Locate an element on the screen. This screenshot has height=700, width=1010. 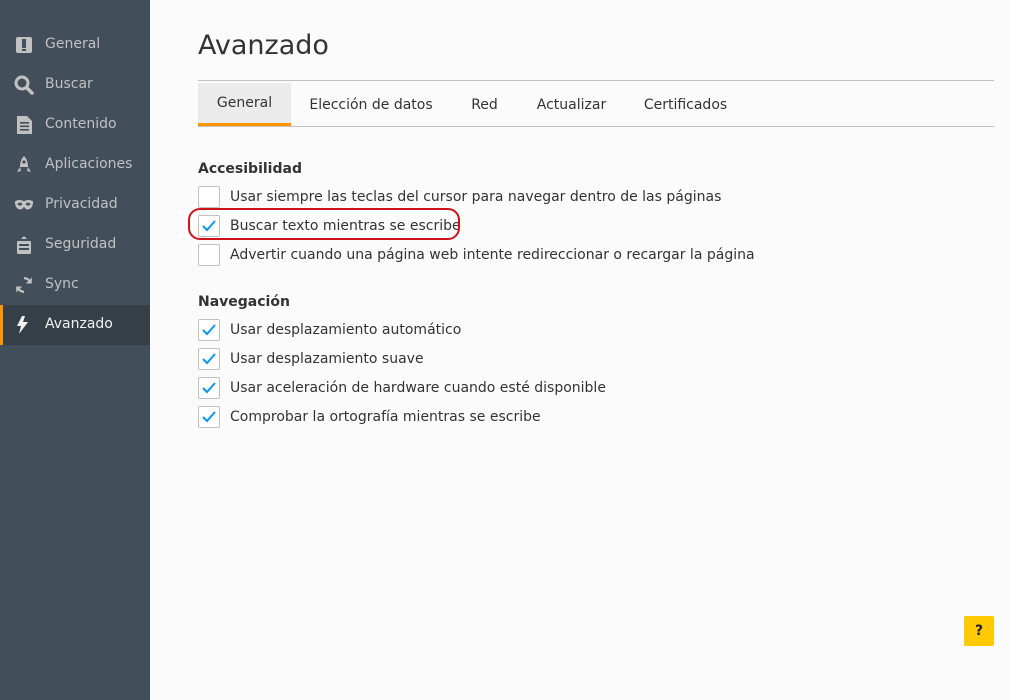
sidebar-item-label: Contenido is located at coordinates (81, 124).